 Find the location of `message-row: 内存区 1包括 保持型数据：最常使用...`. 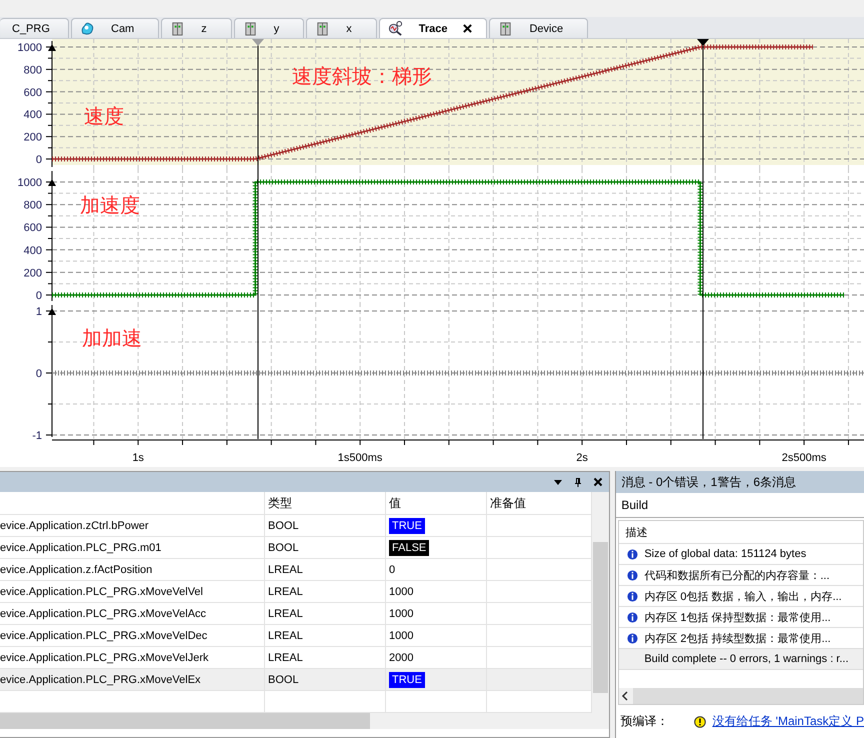

message-row: 内存区 1包括 保持型数据：最常使用... is located at coordinates (741, 617).